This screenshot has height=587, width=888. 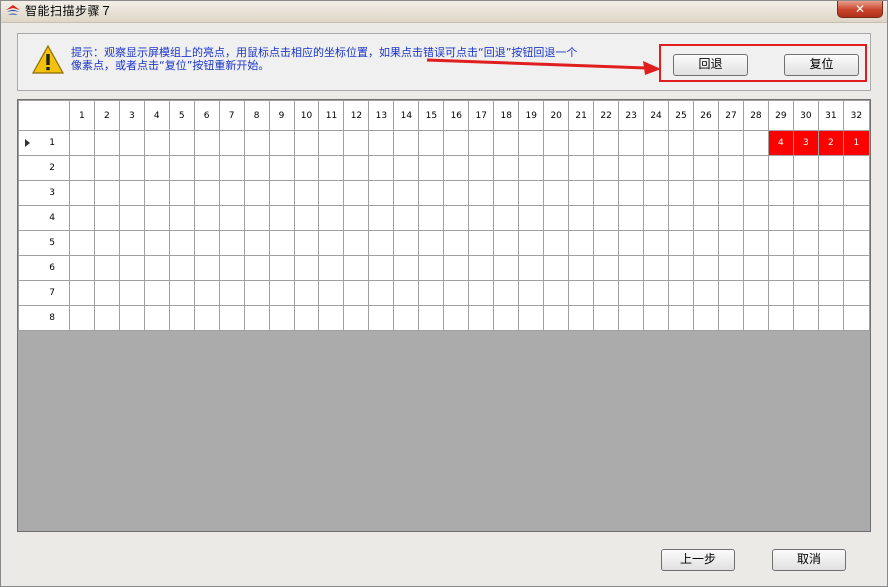 What do you see at coordinates (809, 560) in the screenshot?
I see `cancel-button: 取消` at bounding box center [809, 560].